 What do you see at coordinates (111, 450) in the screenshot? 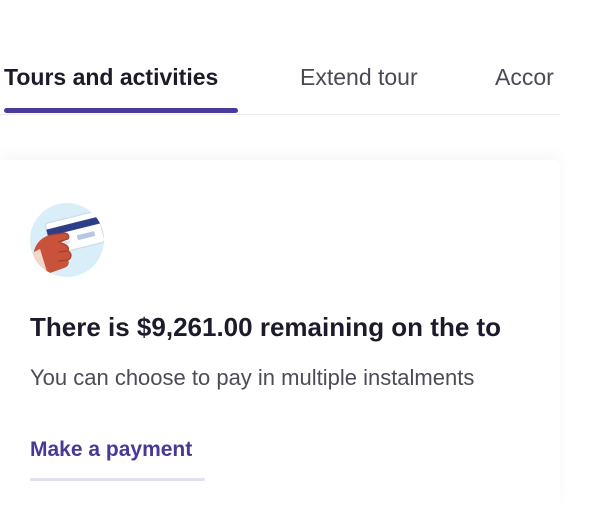
I see `make-a-payment-link: Make a payment` at bounding box center [111, 450].